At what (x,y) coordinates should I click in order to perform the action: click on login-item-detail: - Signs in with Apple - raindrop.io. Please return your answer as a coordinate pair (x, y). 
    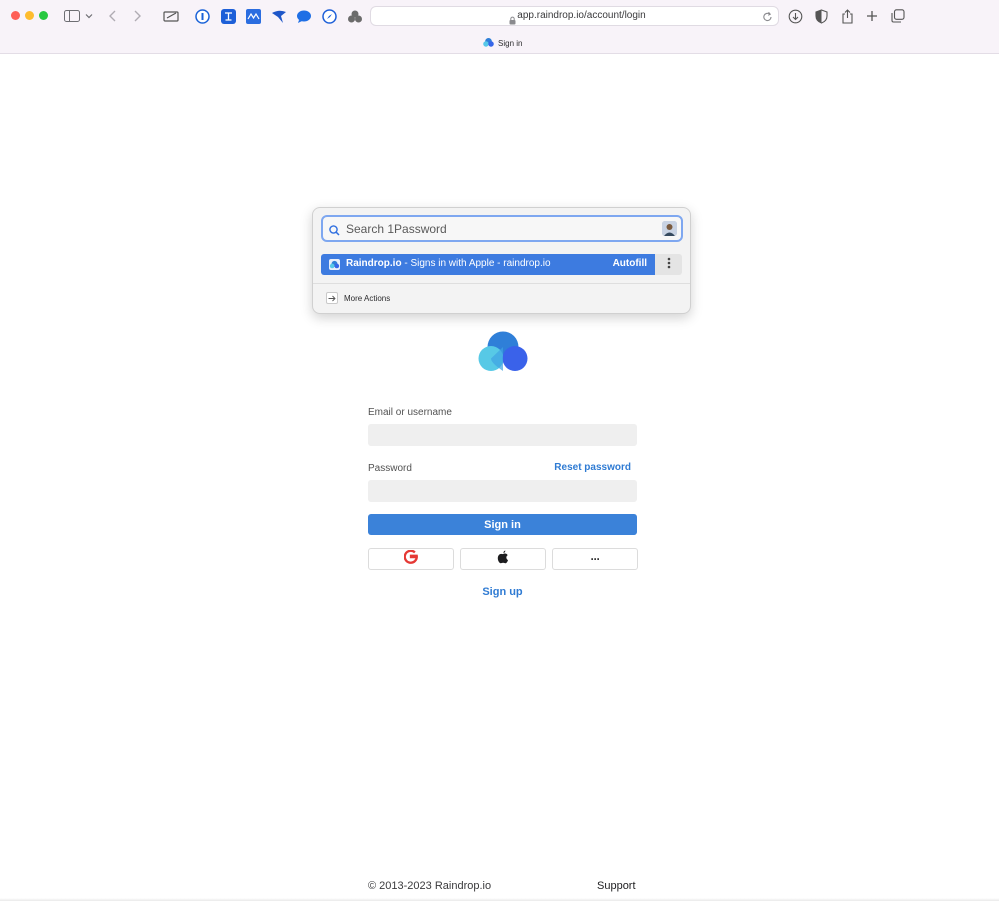
    Looking at the image, I should click on (476, 263).